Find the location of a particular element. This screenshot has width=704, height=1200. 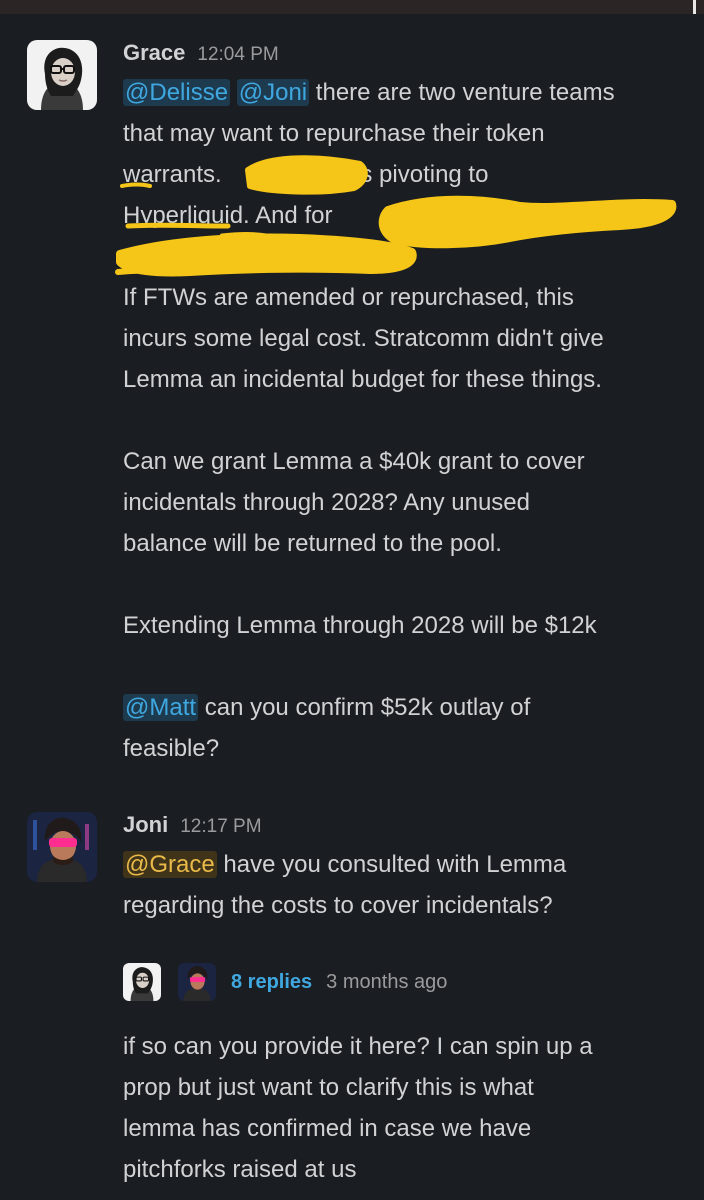

avatar-grace is located at coordinates (62, 75).